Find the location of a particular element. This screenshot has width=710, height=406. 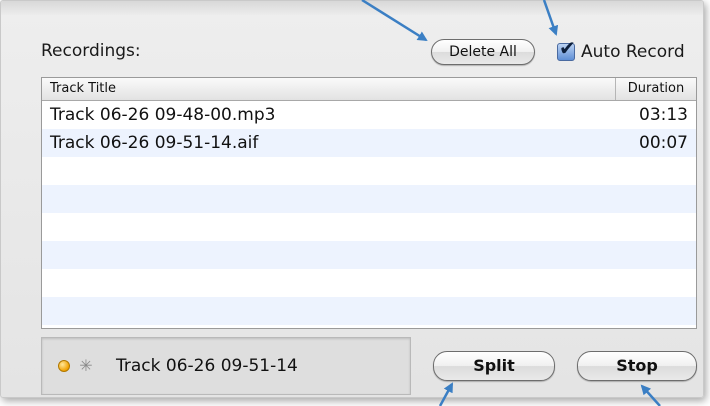

table-header: Track Title Duration is located at coordinates (369, 89).